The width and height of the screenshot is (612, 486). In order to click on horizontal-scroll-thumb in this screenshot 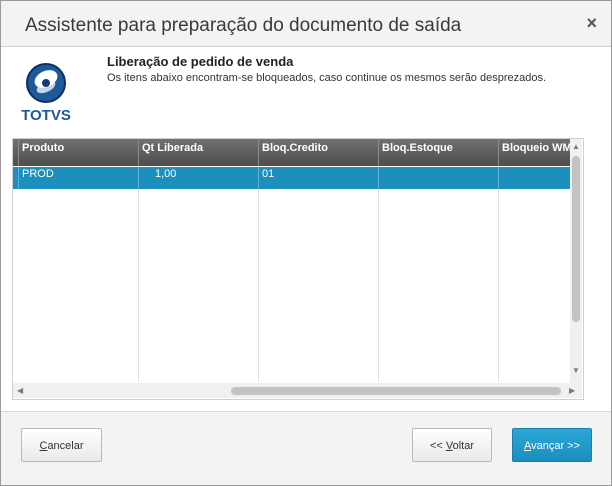, I will do `click(396, 391)`.